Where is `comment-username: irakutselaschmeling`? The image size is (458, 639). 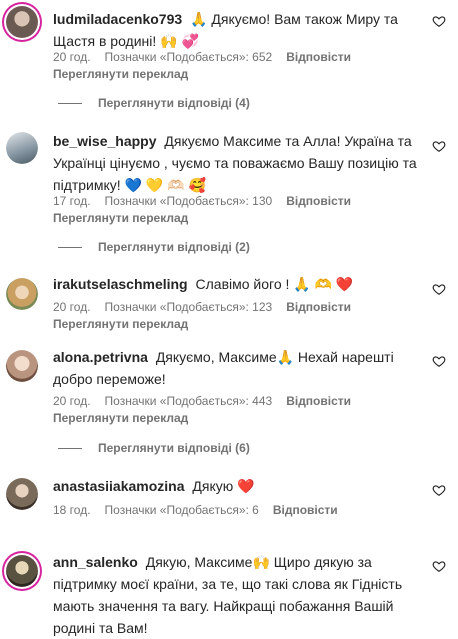
comment-username: irakutselaschmeling is located at coordinates (120, 284).